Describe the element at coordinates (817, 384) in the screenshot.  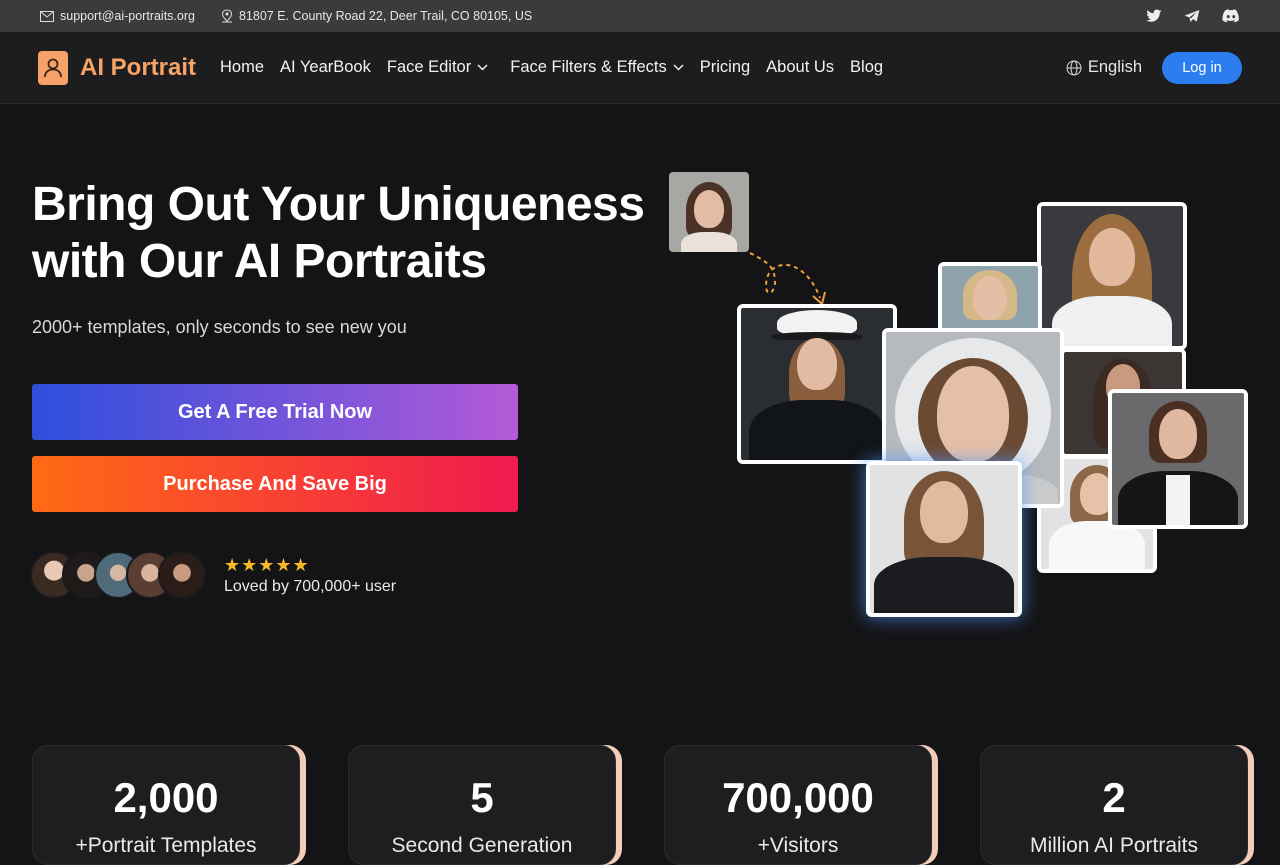
I see `portrait-navy-officer` at that location.